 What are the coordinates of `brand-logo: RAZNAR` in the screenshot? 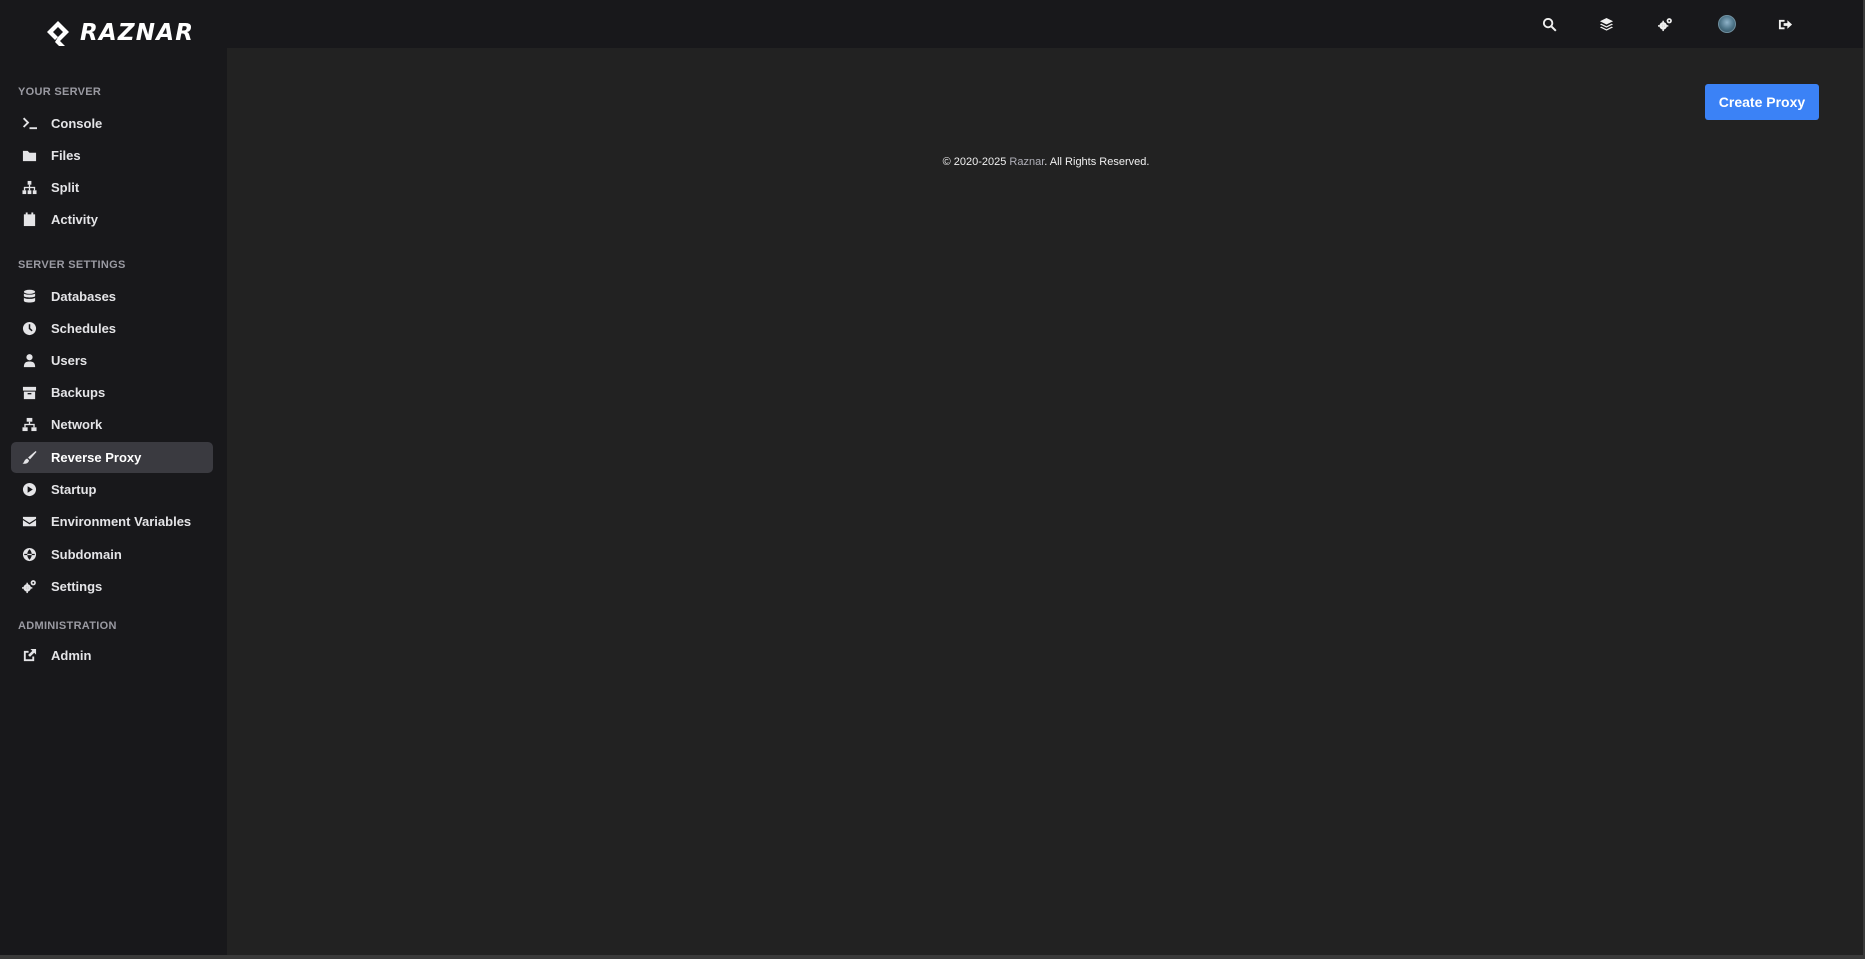 It's located at (119, 33).